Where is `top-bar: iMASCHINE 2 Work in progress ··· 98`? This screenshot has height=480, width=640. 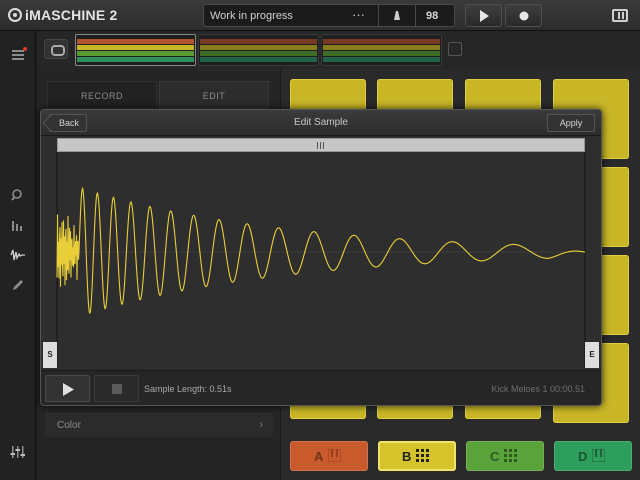 top-bar: iMASCHINE 2 Work in progress ··· 98 is located at coordinates (320, 15).